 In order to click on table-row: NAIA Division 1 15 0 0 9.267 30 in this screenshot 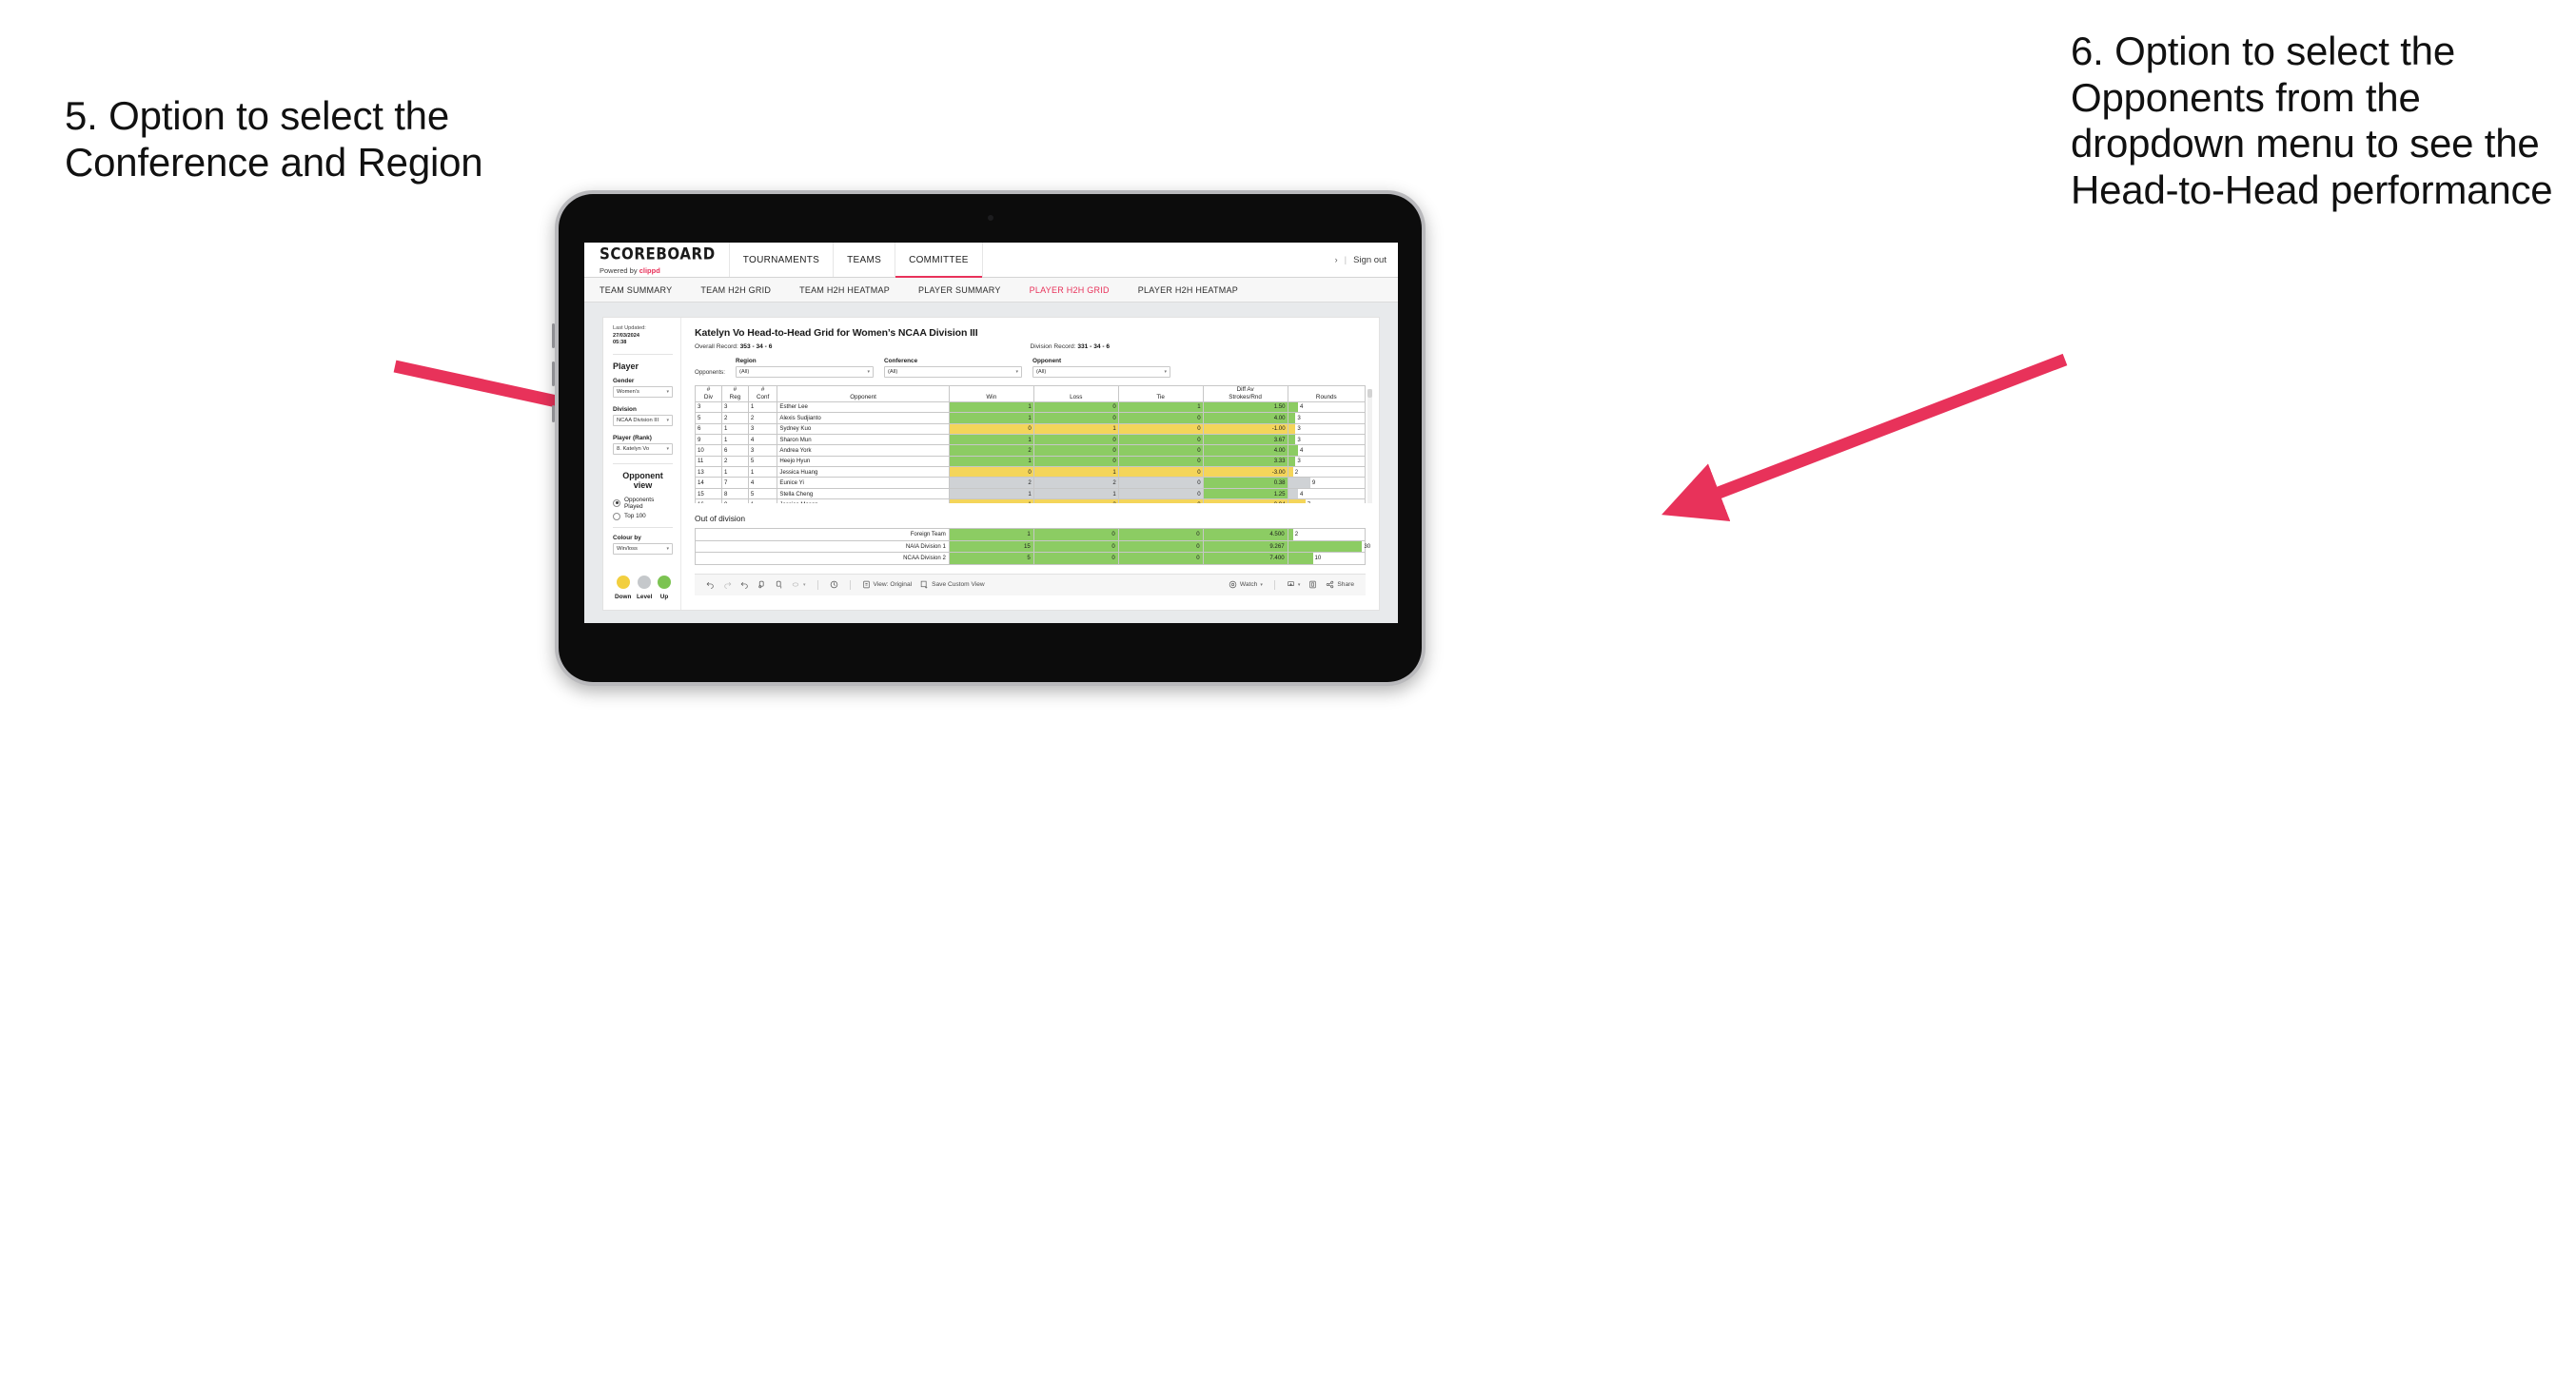, I will do `click(1032, 546)`.